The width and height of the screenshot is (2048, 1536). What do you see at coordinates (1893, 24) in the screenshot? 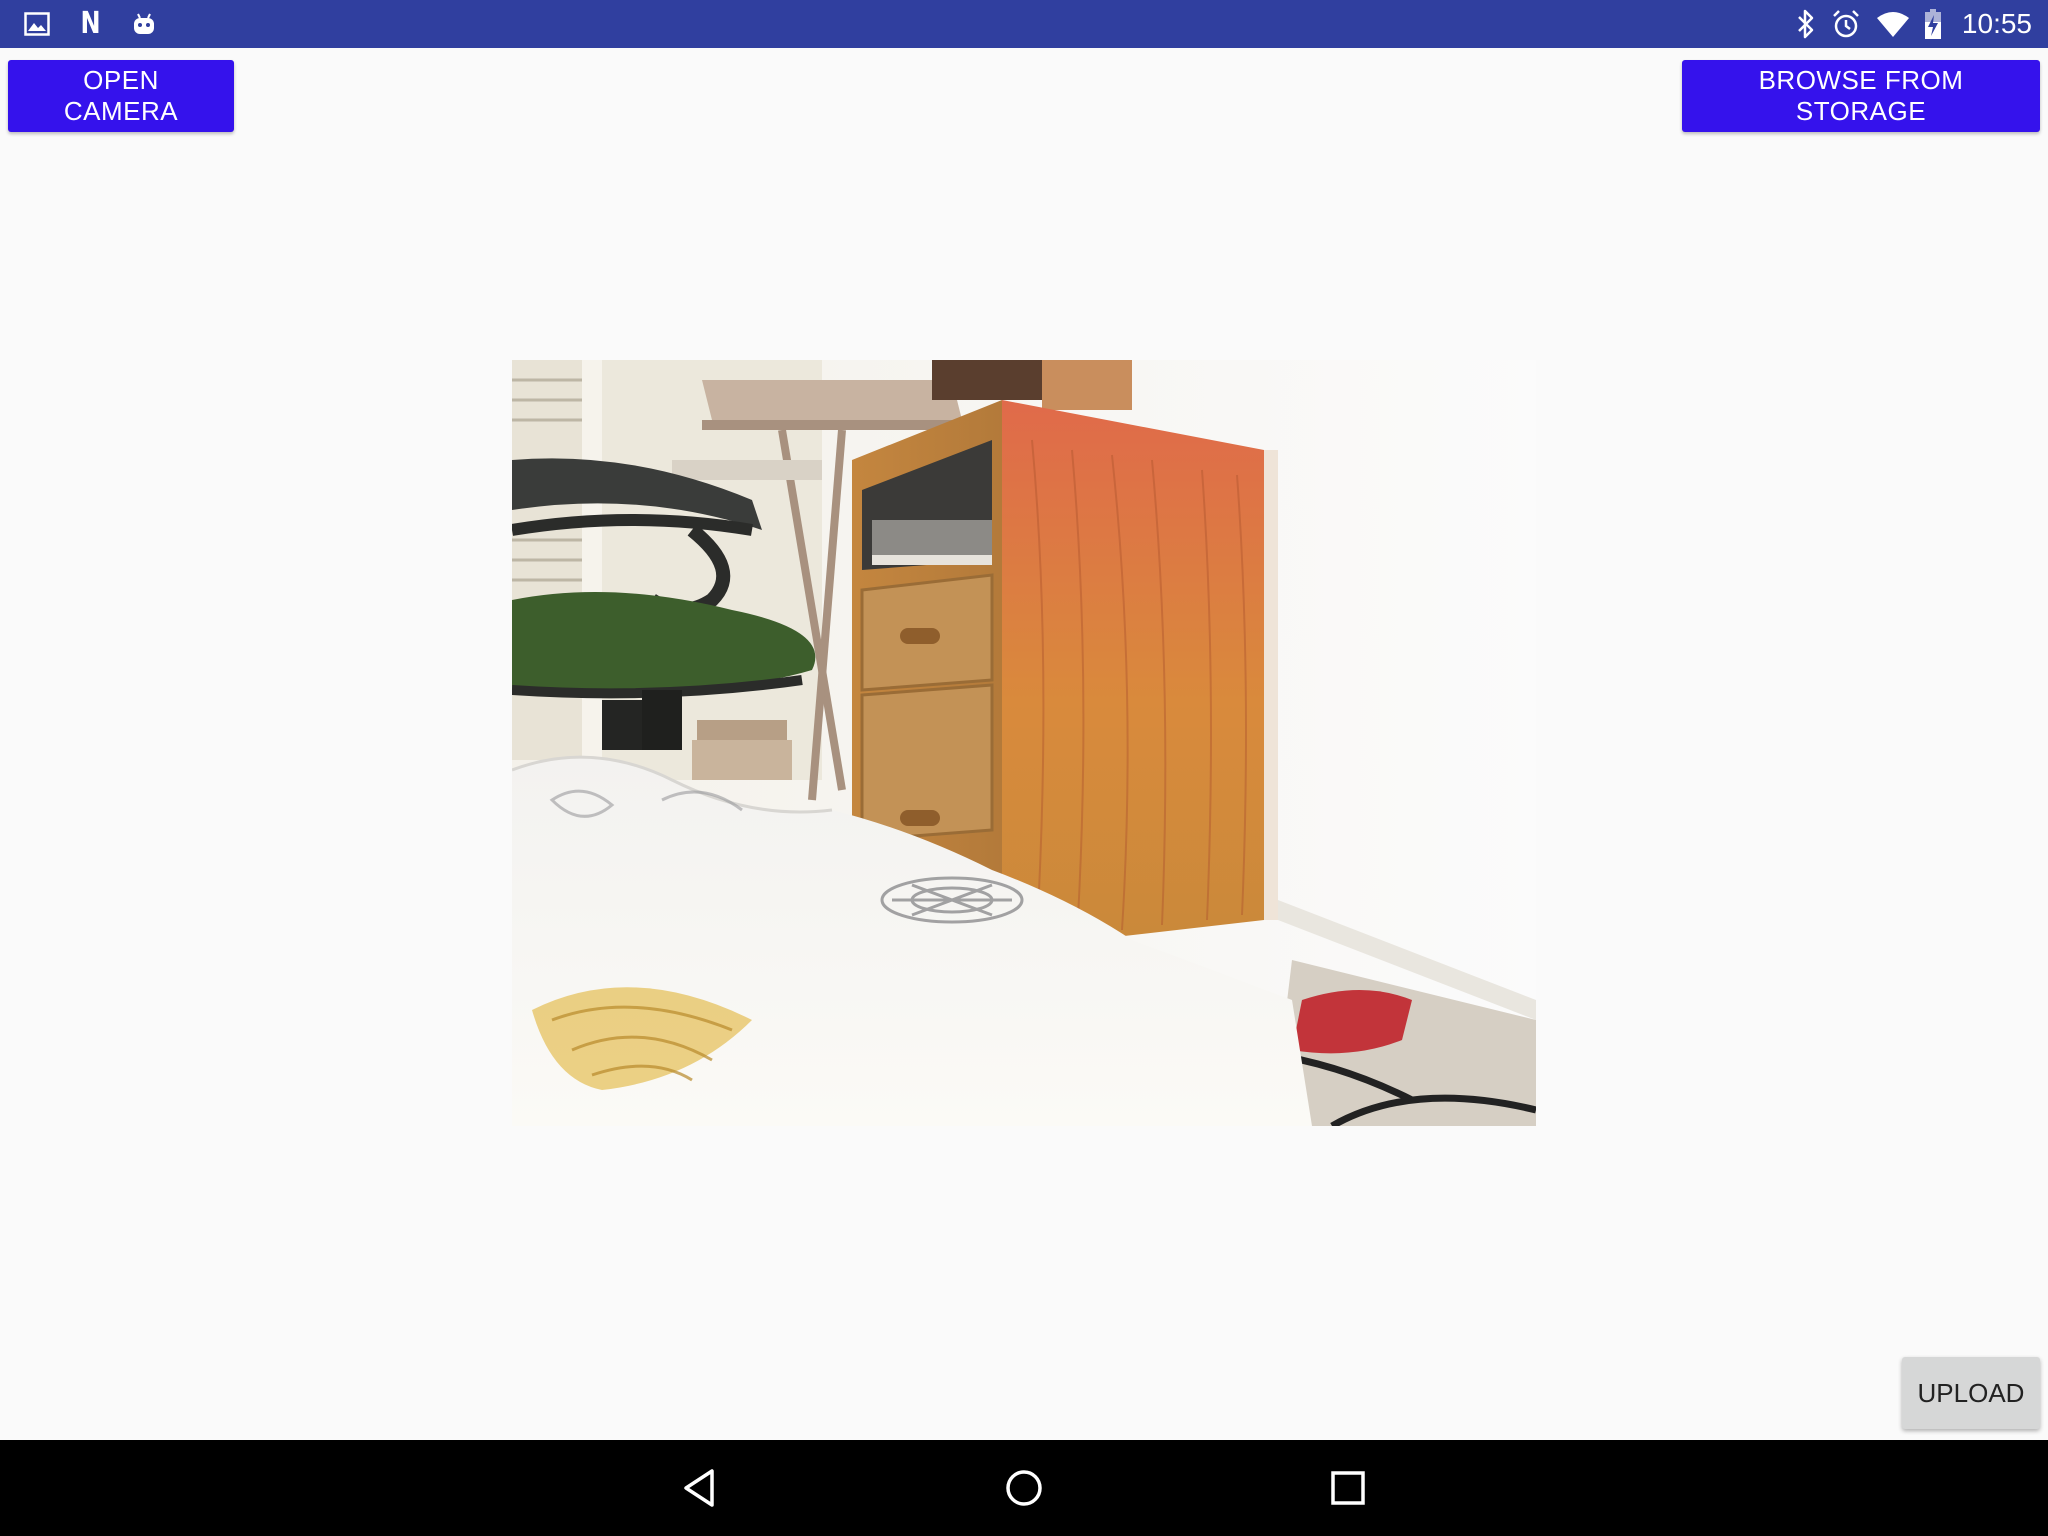
I see `wifi-icon` at bounding box center [1893, 24].